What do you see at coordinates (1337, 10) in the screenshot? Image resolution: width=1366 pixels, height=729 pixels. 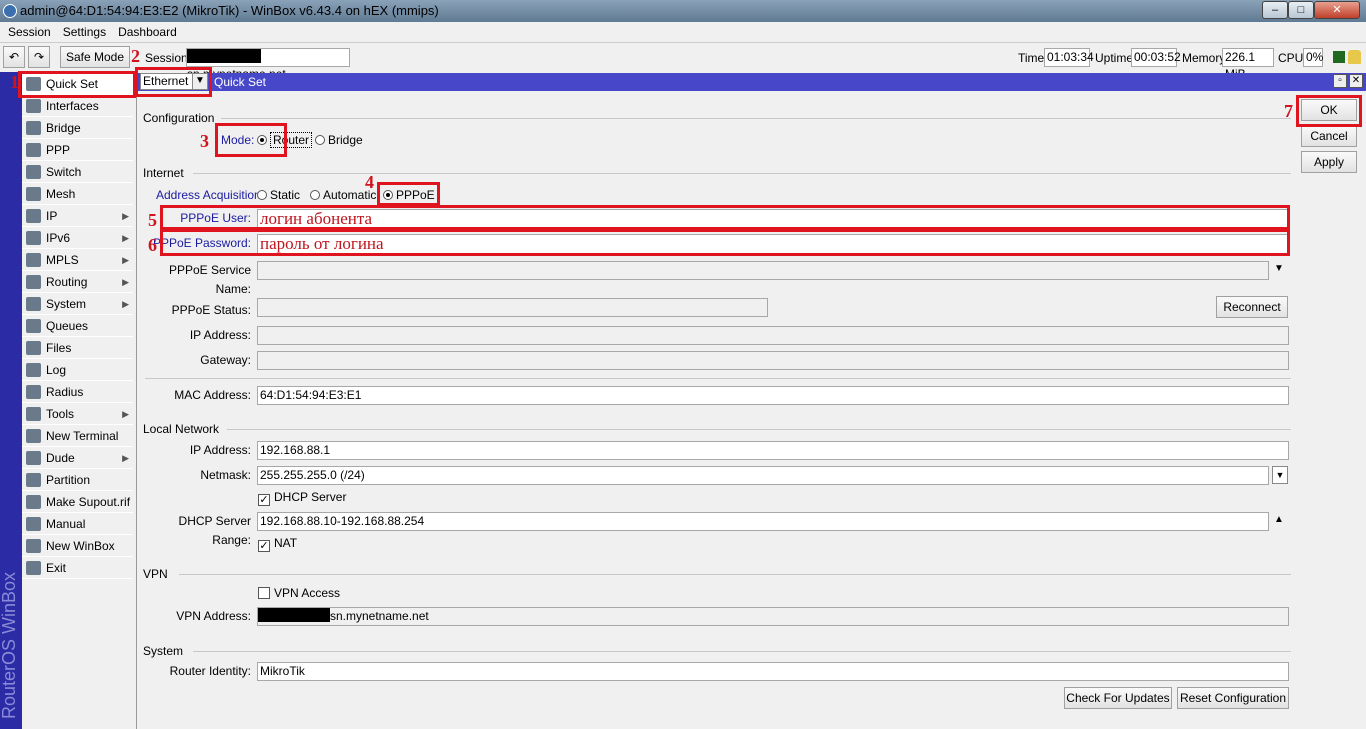 I see `close-button: ✕` at bounding box center [1337, 10].